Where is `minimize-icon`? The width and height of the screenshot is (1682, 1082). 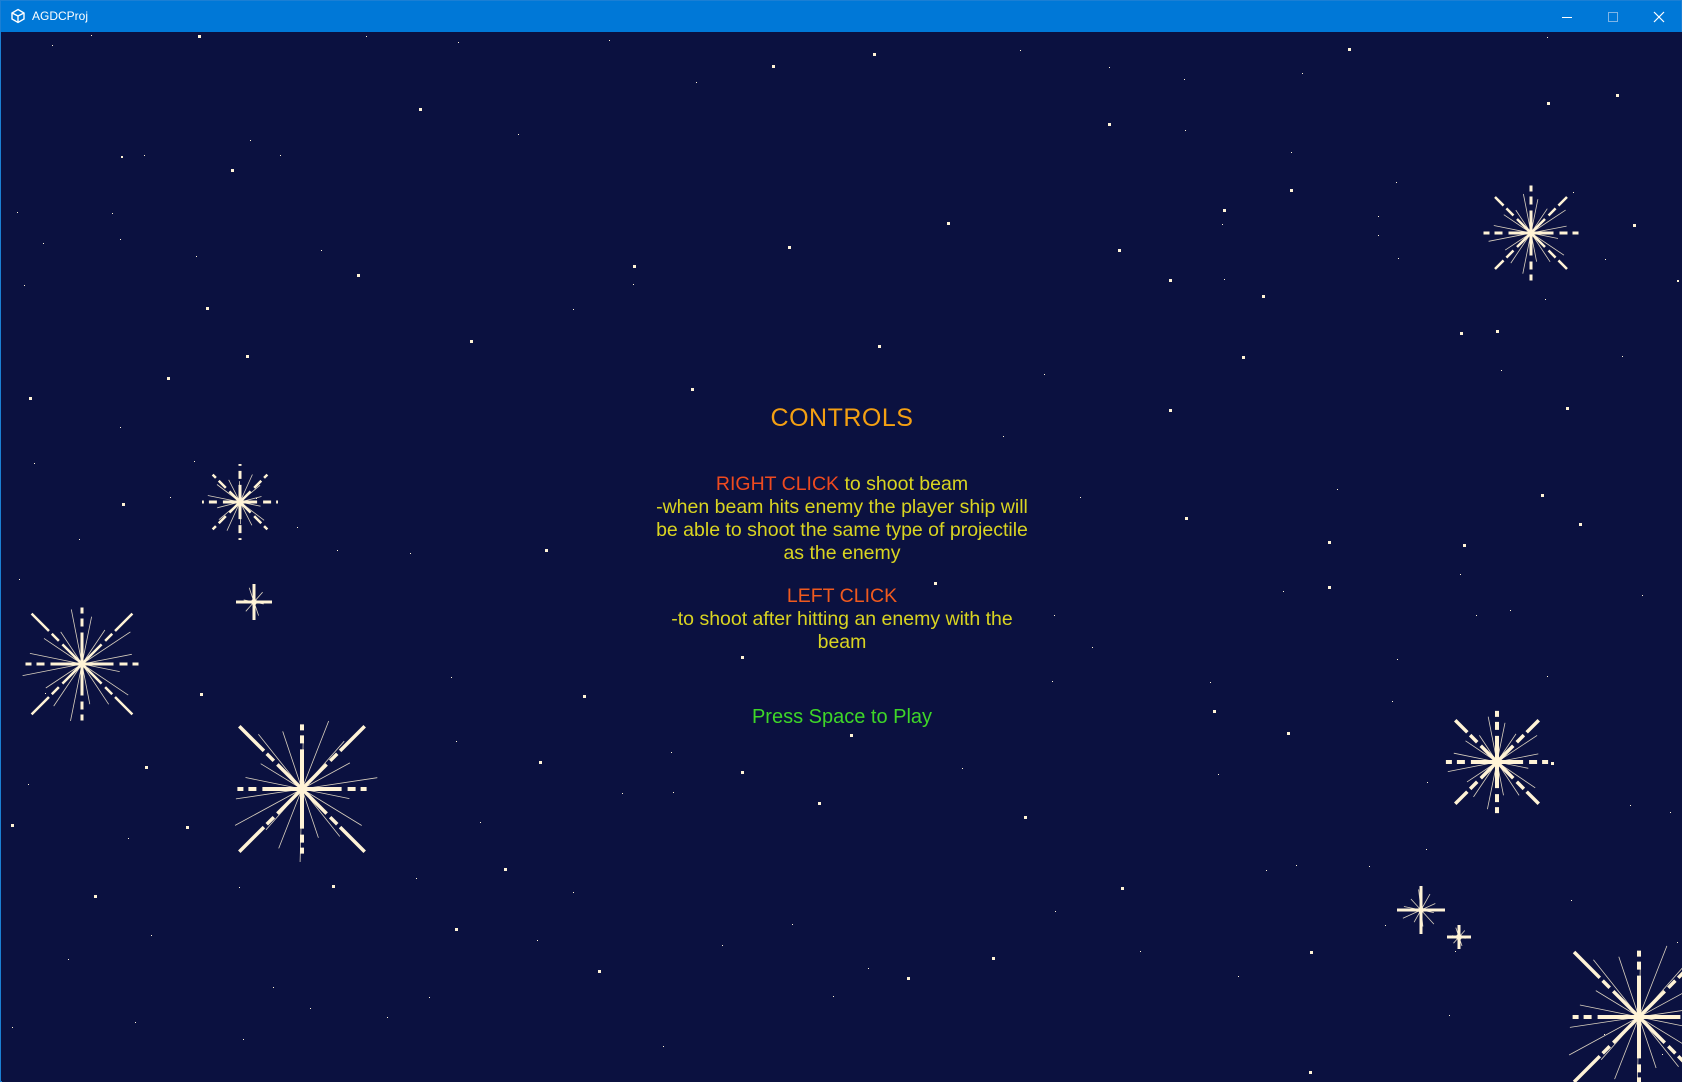 minimize-icon is located at coordinates (1567, 17).